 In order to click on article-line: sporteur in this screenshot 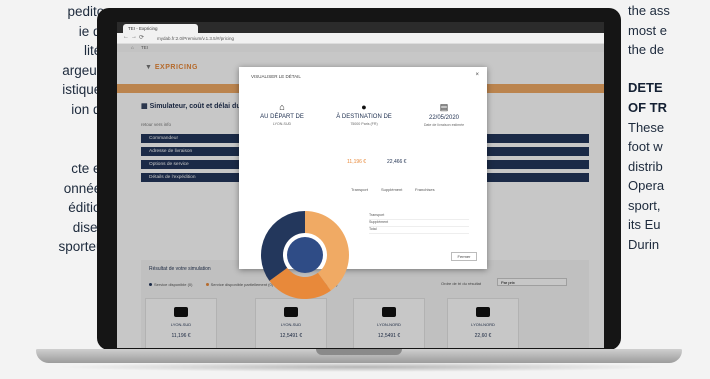, I will do `click(83, 246)`.